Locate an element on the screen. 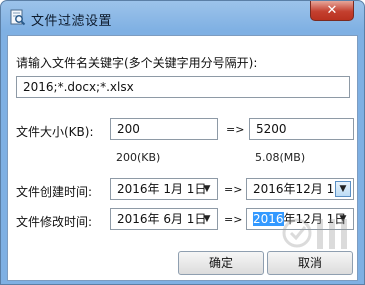  window-title: 文件过滤设置 is located at coordinates (72, 21).